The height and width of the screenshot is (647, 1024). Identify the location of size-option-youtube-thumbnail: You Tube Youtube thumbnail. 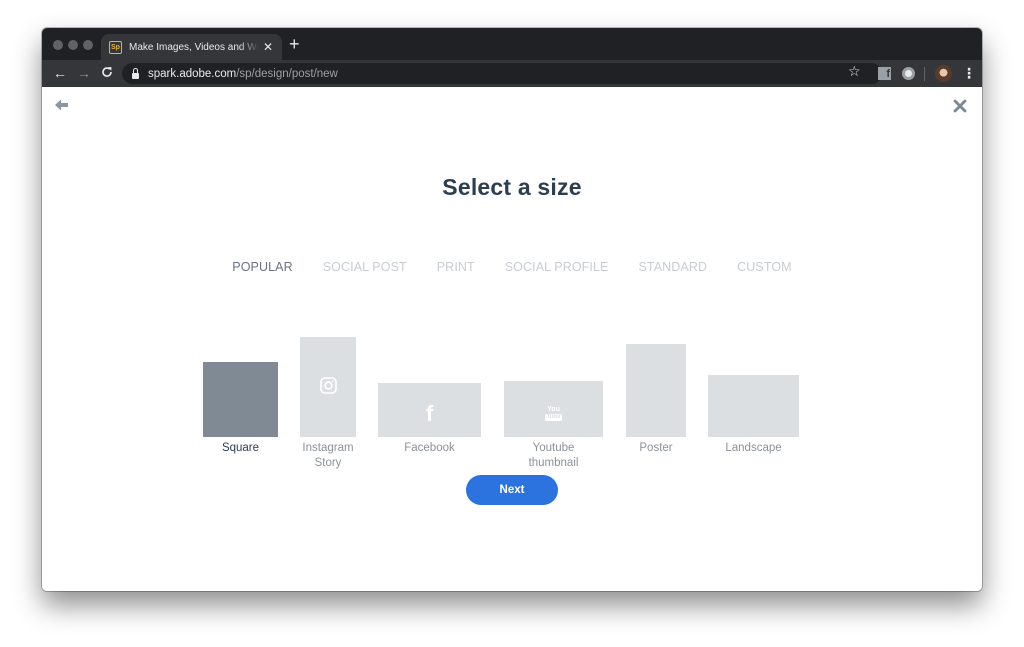
(553, 388).